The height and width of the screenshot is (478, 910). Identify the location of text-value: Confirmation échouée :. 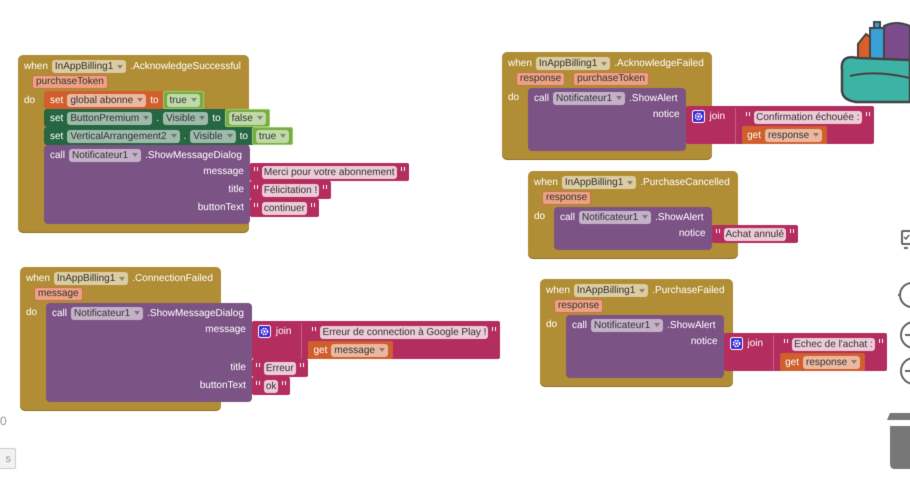
(808, 117).